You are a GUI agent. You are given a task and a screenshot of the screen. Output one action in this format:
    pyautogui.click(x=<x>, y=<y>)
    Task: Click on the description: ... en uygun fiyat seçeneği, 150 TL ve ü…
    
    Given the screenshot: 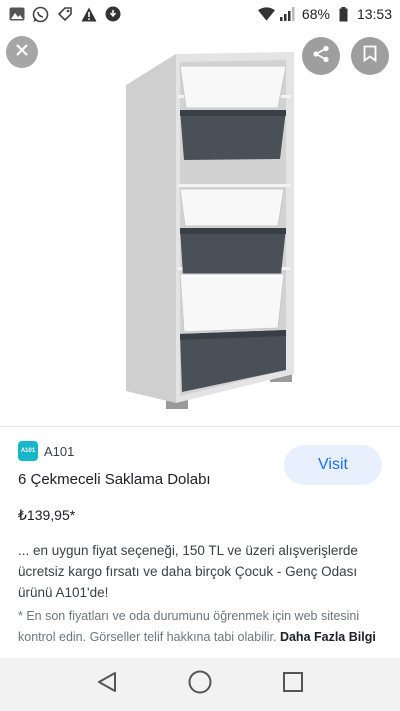 What is the action you would take?
    pyautogui.click(x=188, y=571)
    